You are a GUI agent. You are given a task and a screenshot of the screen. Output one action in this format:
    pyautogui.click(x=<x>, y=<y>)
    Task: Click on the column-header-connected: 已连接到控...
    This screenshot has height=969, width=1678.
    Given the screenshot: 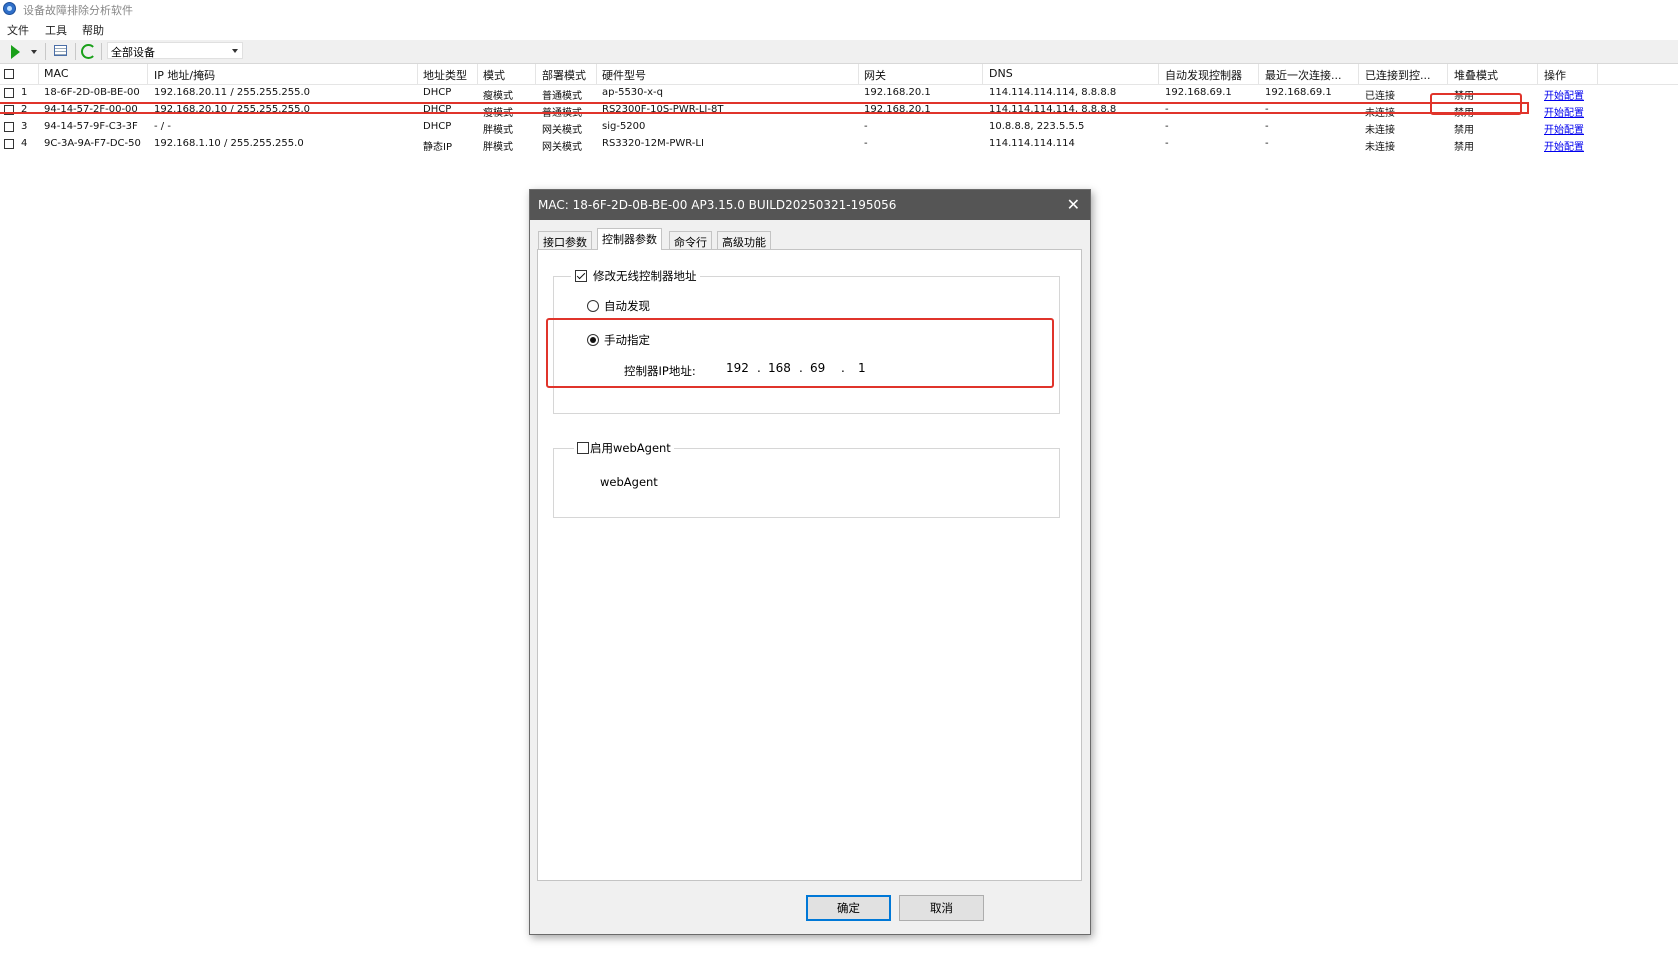 What is the action you would take?
    pyautogui.click(x=1398, y=75)
    